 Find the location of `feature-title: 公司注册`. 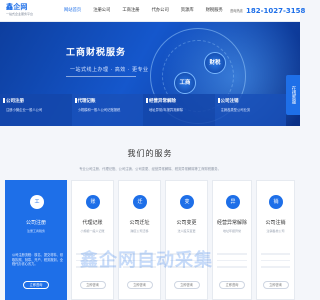

feature-title: 公司注册 is located at coordinates (15, 101).